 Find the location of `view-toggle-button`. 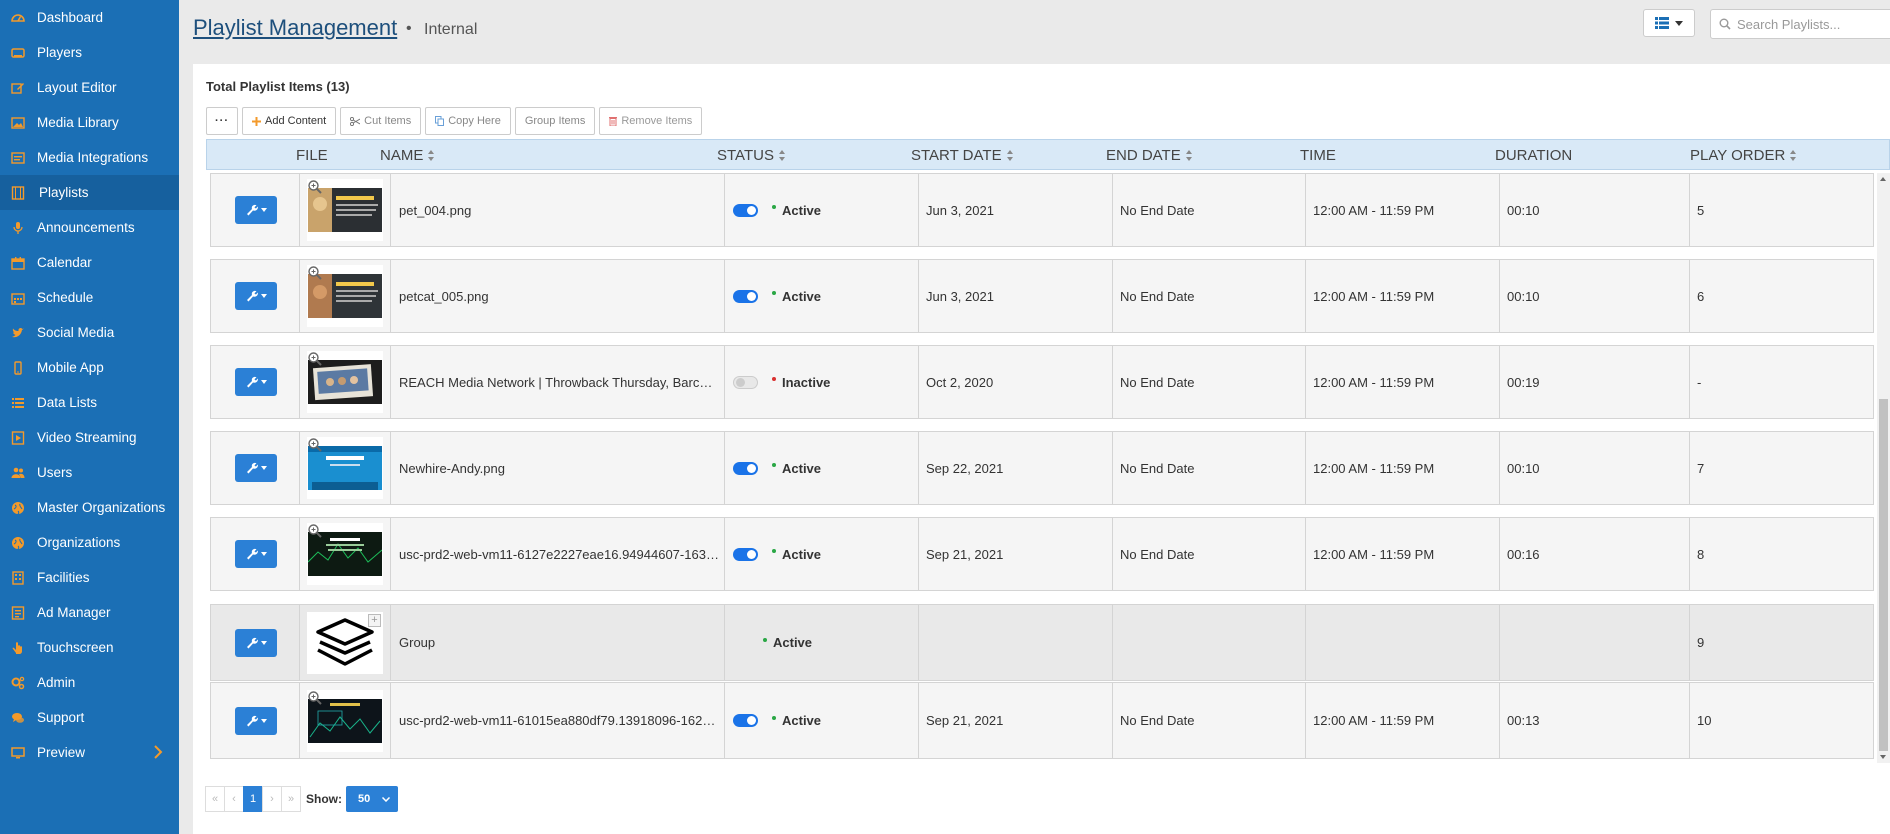

view-toggle-button is located at coordinates (1669, 23).